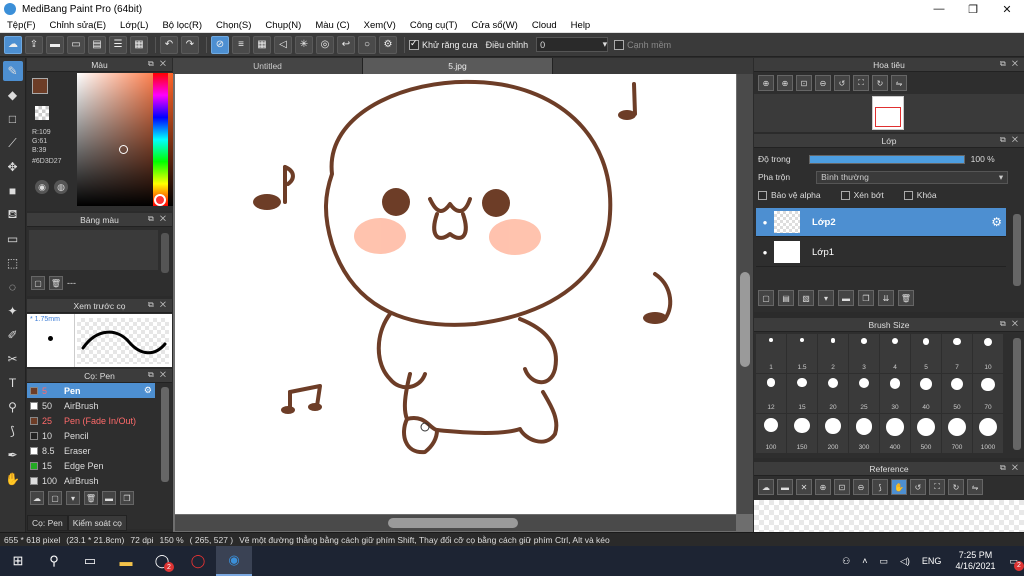 Image resolution: width=1024 pixels, height=576 pixels. What do you see at coordinates (932, 561) in the screenshot?
I see `language-indicator: ENG` at bounding box center [932, 561].